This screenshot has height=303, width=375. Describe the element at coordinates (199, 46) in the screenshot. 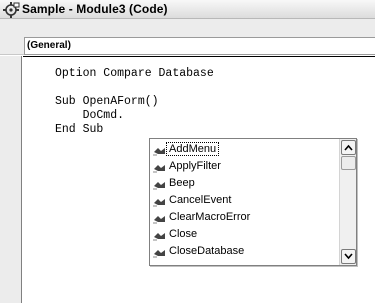

I see `object-combo: (General)` at that location.